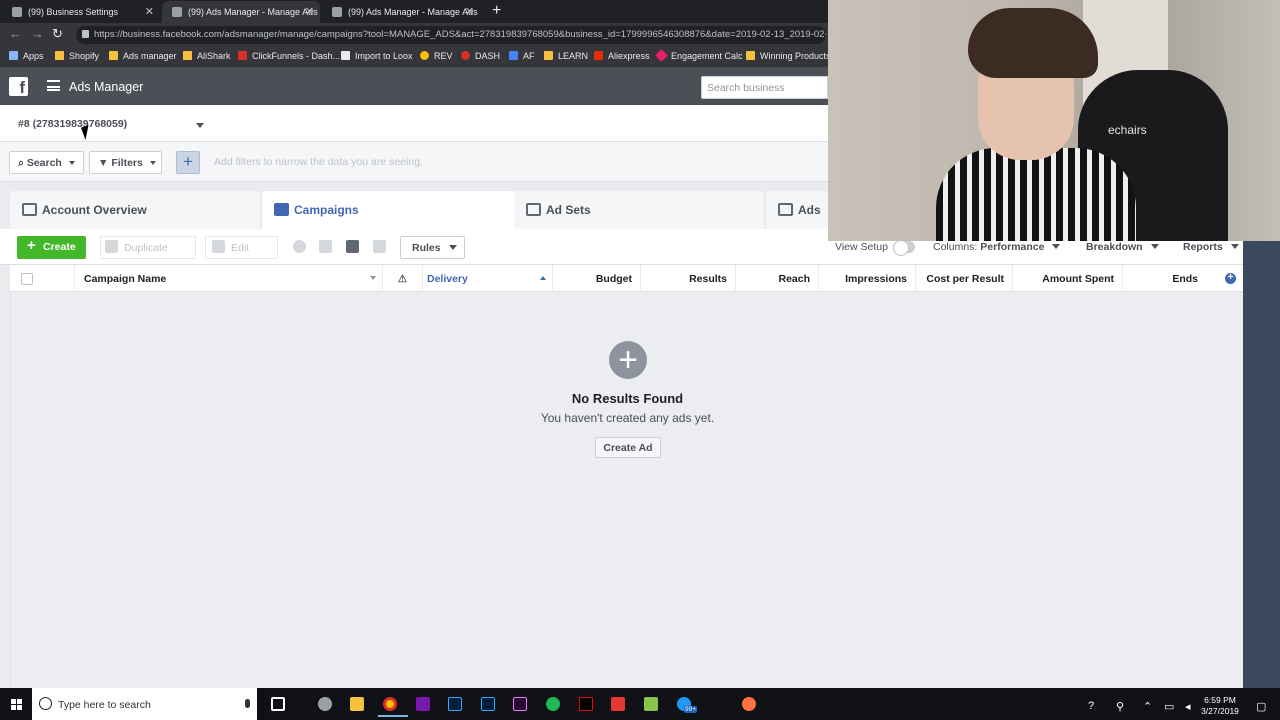 The image size is (1280, 720). Describe the element at coordinates (1220, 711) in the screenshot. I see `clock-date: 3/27/2019` at that location.